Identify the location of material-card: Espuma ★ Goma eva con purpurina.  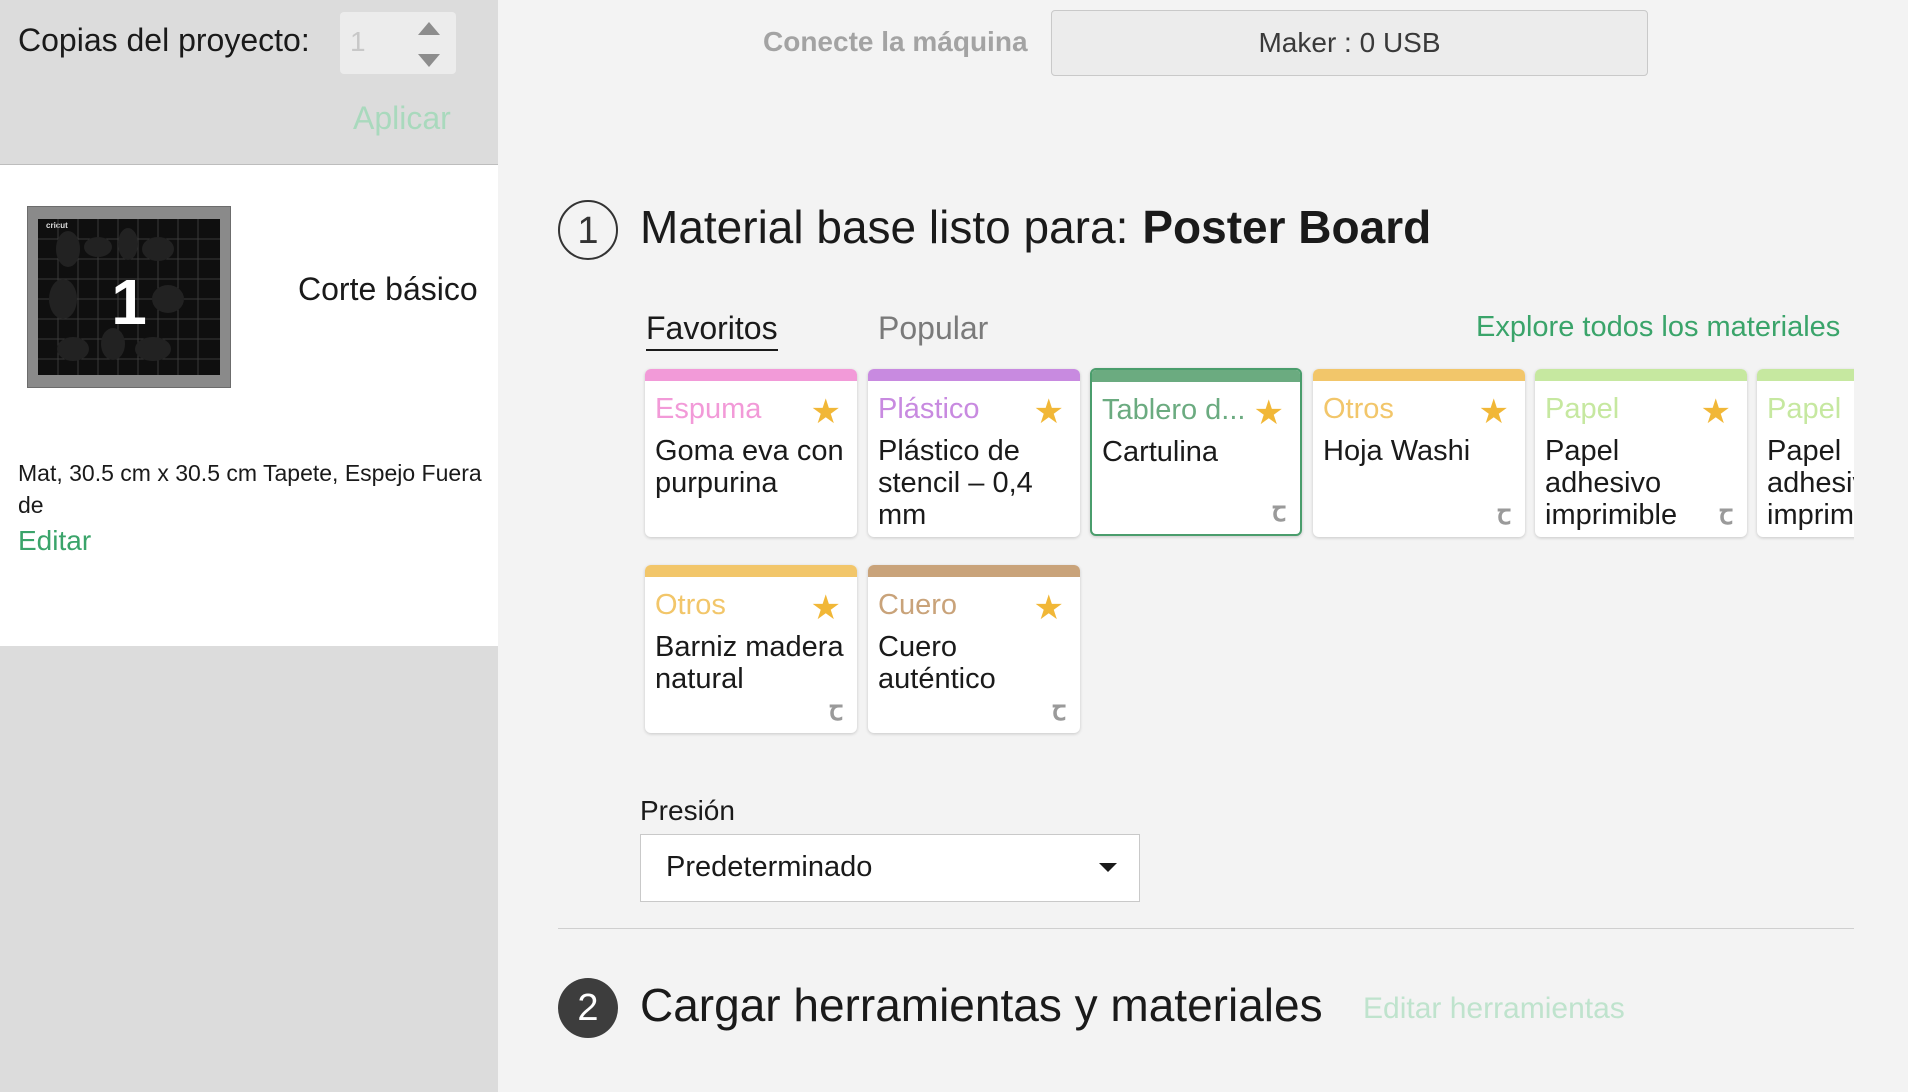
(751, 453).